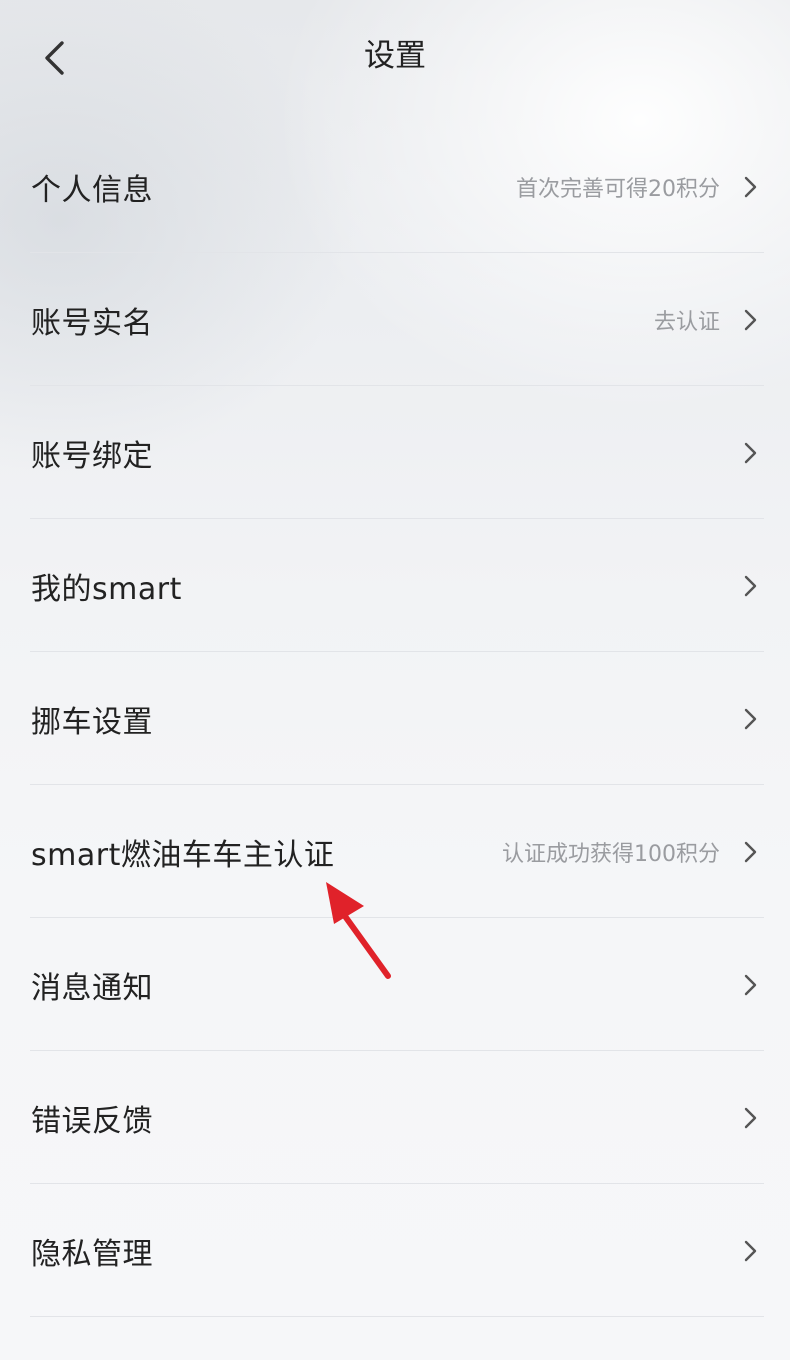 This screenshot has height=1360, width=790. What do you see at coordinates (92, 1121) in the screenshot?
I see `row-label: 错误反馈` at bounding box center [92, 1121].